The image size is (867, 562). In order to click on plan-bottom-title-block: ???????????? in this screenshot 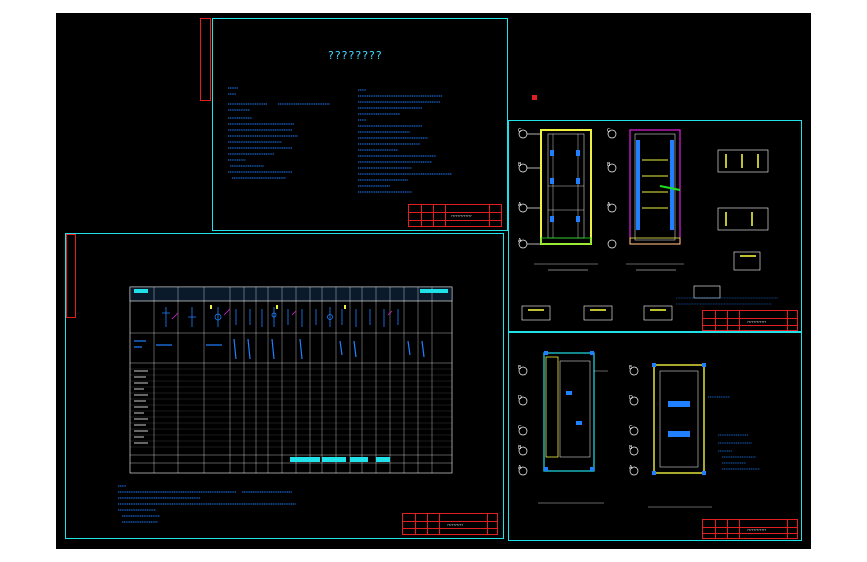, I will do `click(750, 529)`.